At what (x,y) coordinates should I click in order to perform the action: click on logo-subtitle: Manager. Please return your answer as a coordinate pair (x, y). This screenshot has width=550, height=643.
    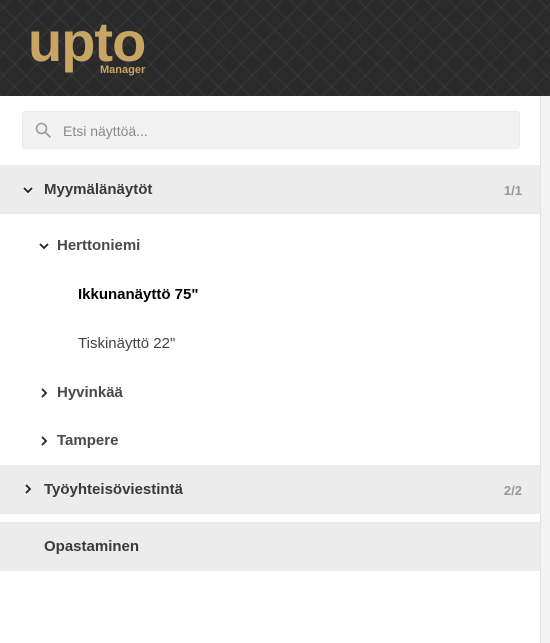
    Looking at the image, I should click on (123, 70).